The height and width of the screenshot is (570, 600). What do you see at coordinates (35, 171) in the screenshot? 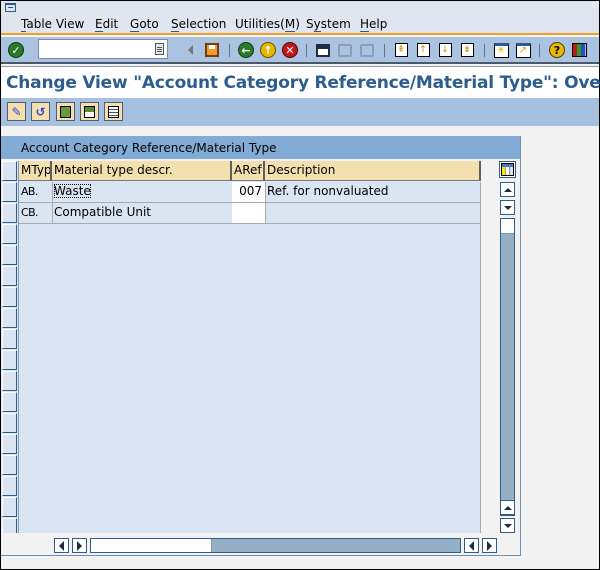
I see `column-header-mtyp: MTyp` at bounding box center [35, 171].